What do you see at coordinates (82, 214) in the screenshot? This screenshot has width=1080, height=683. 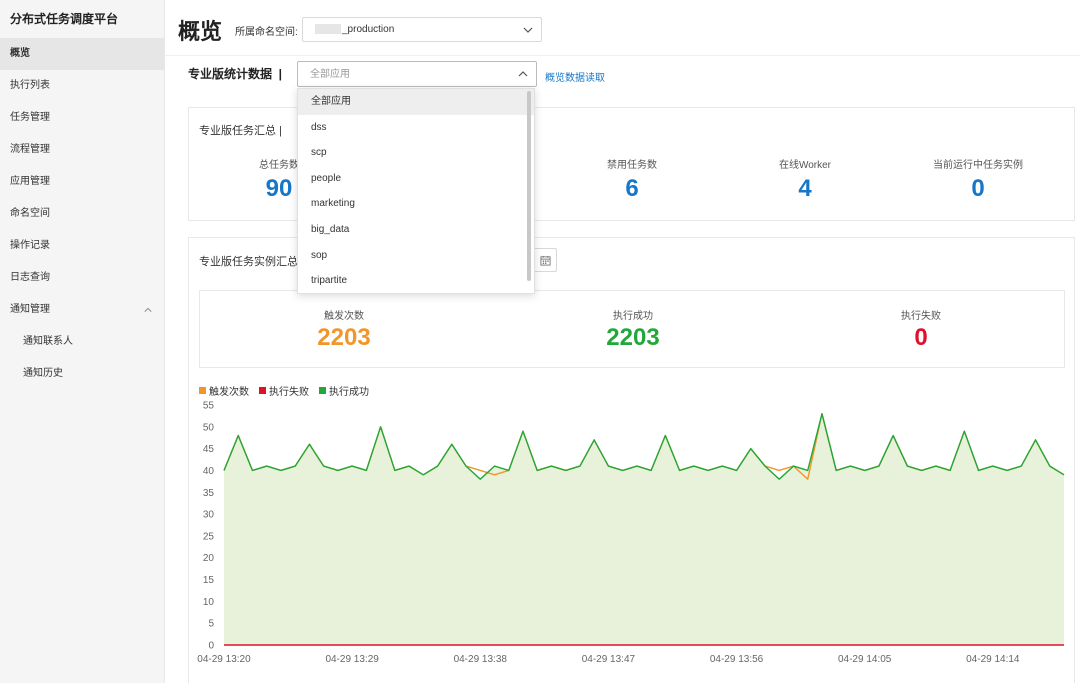 I see `sidebar-item-namespaces: 命名空间` at bounding box center [82, 214].